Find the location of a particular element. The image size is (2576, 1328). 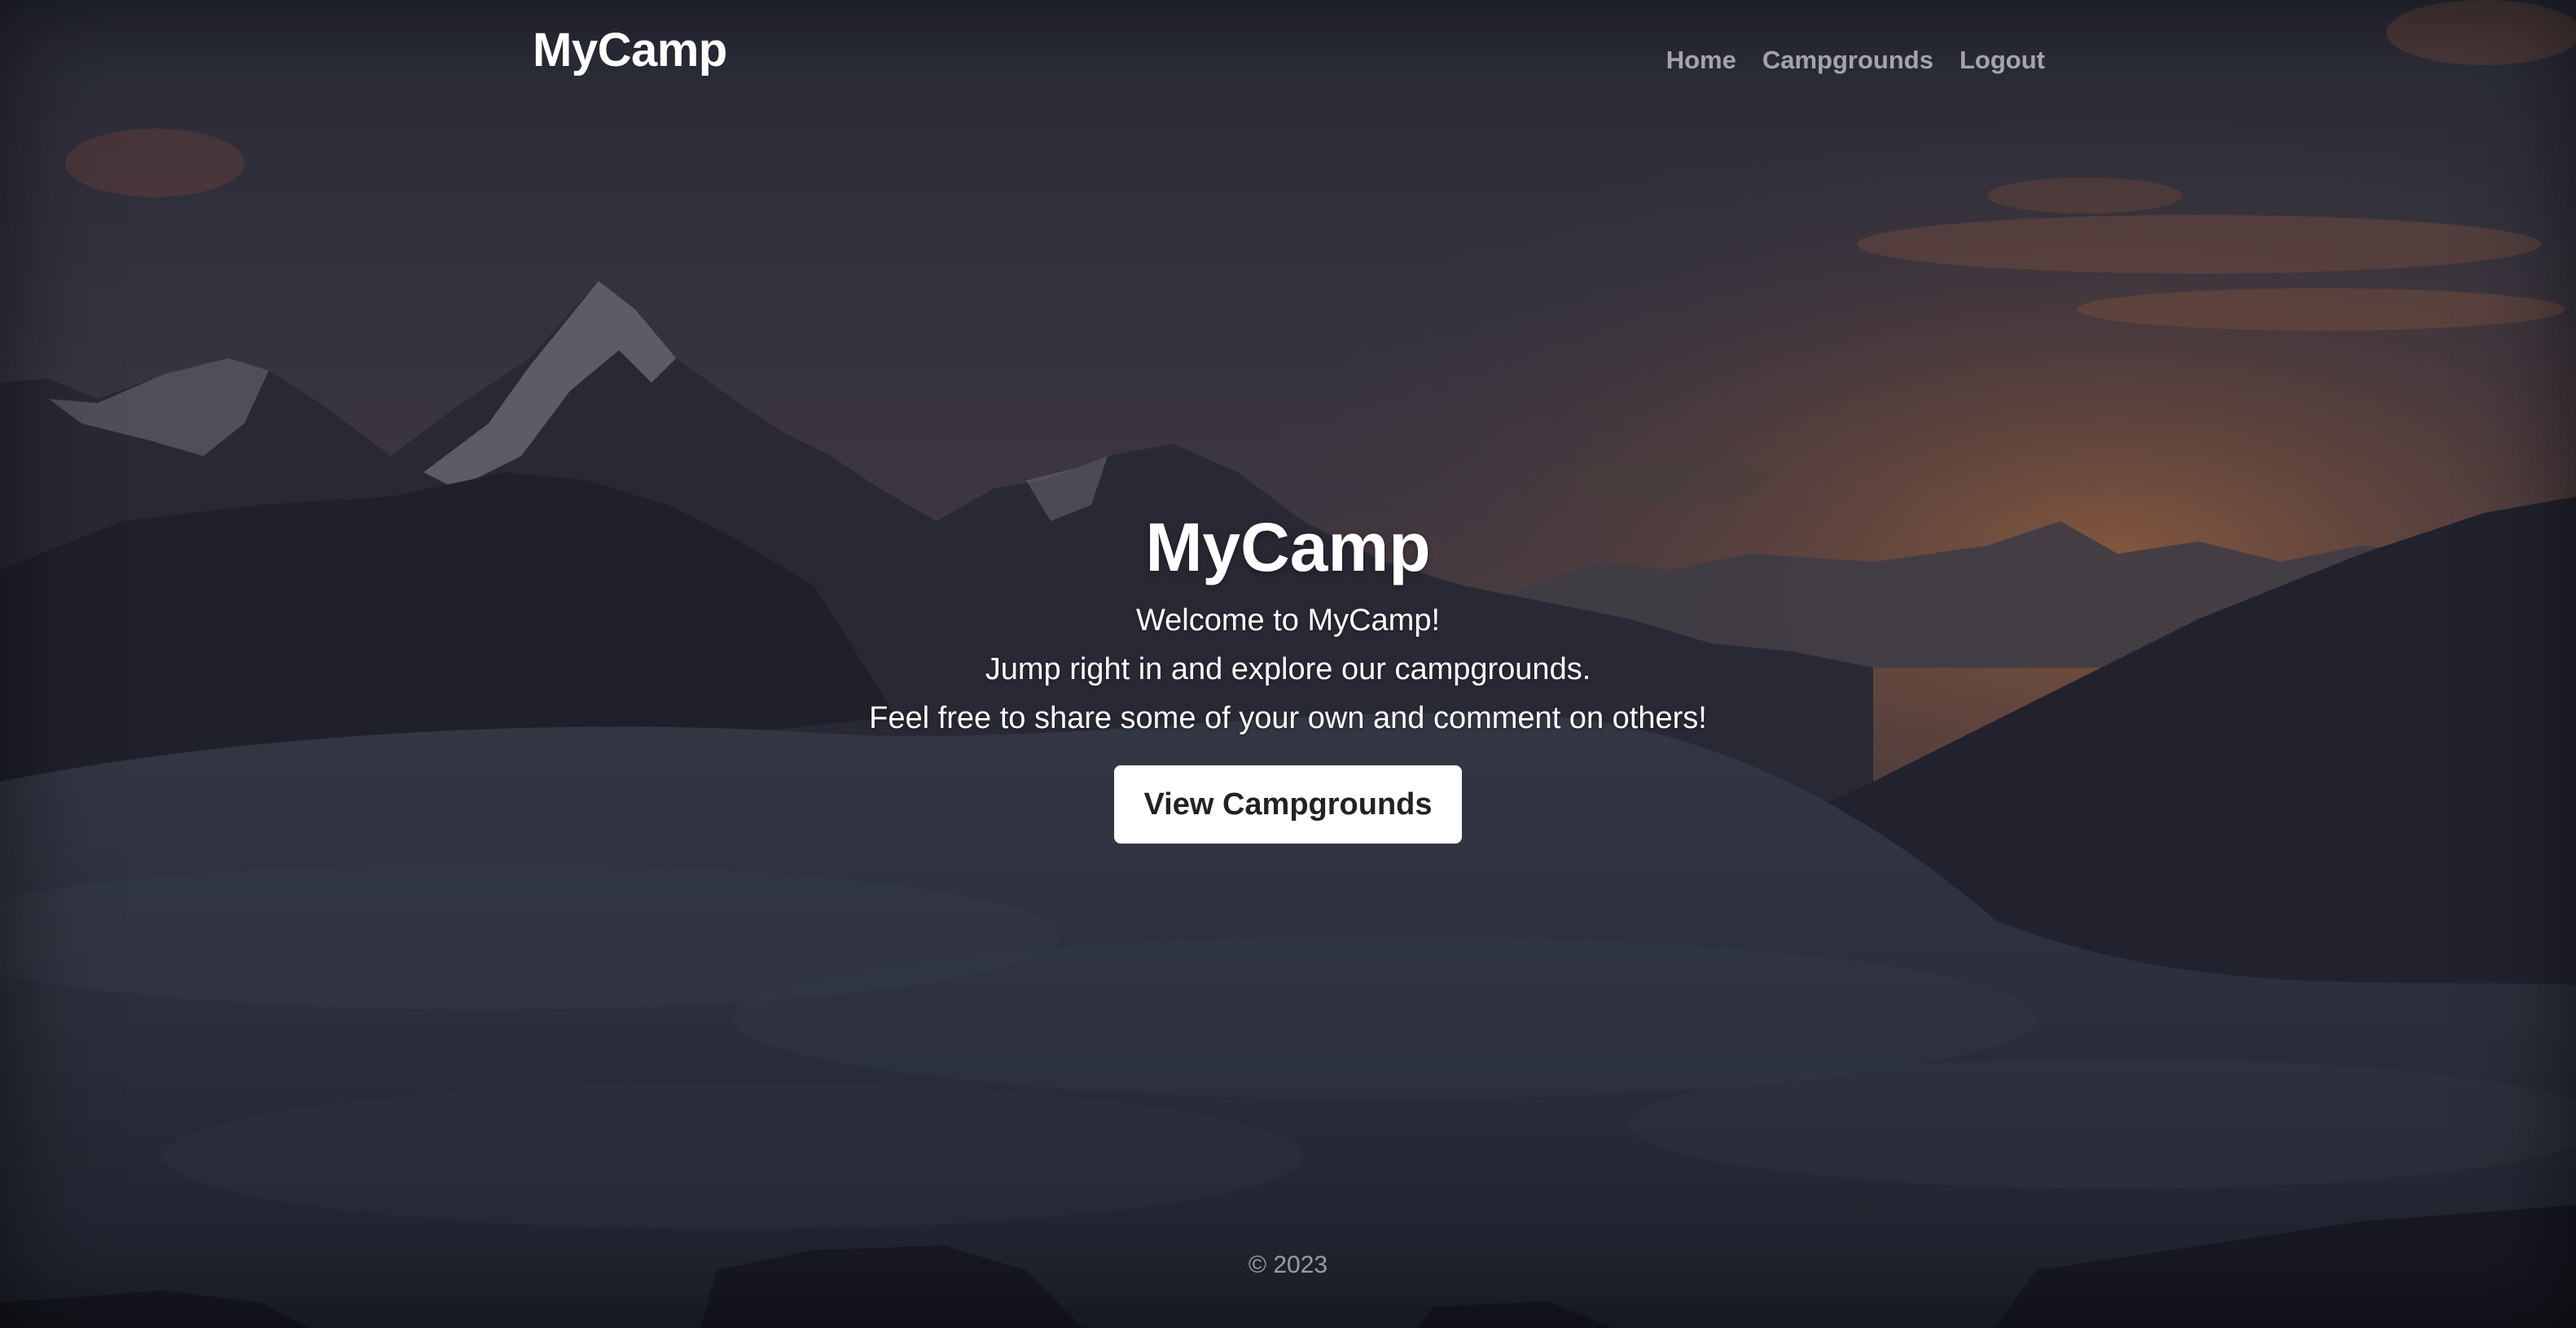

nav-item-home: Home is located at coordinates (1701, 60).